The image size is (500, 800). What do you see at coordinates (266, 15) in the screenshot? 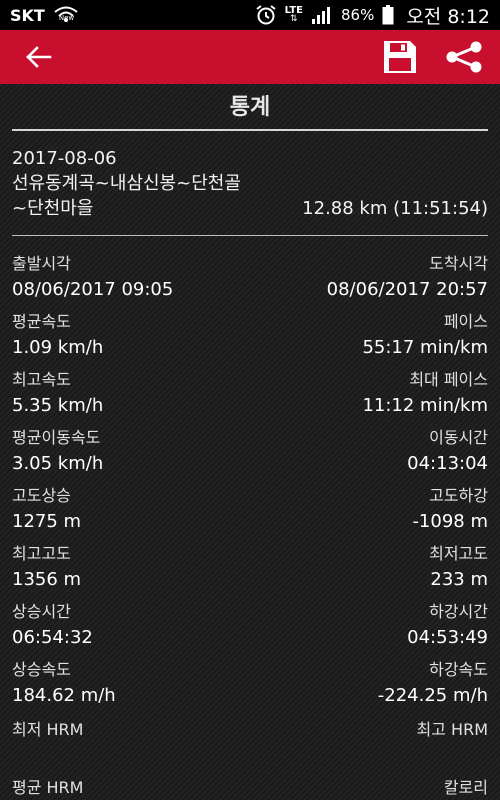
I see `alarm-icon` at bounding box center [266, 15].